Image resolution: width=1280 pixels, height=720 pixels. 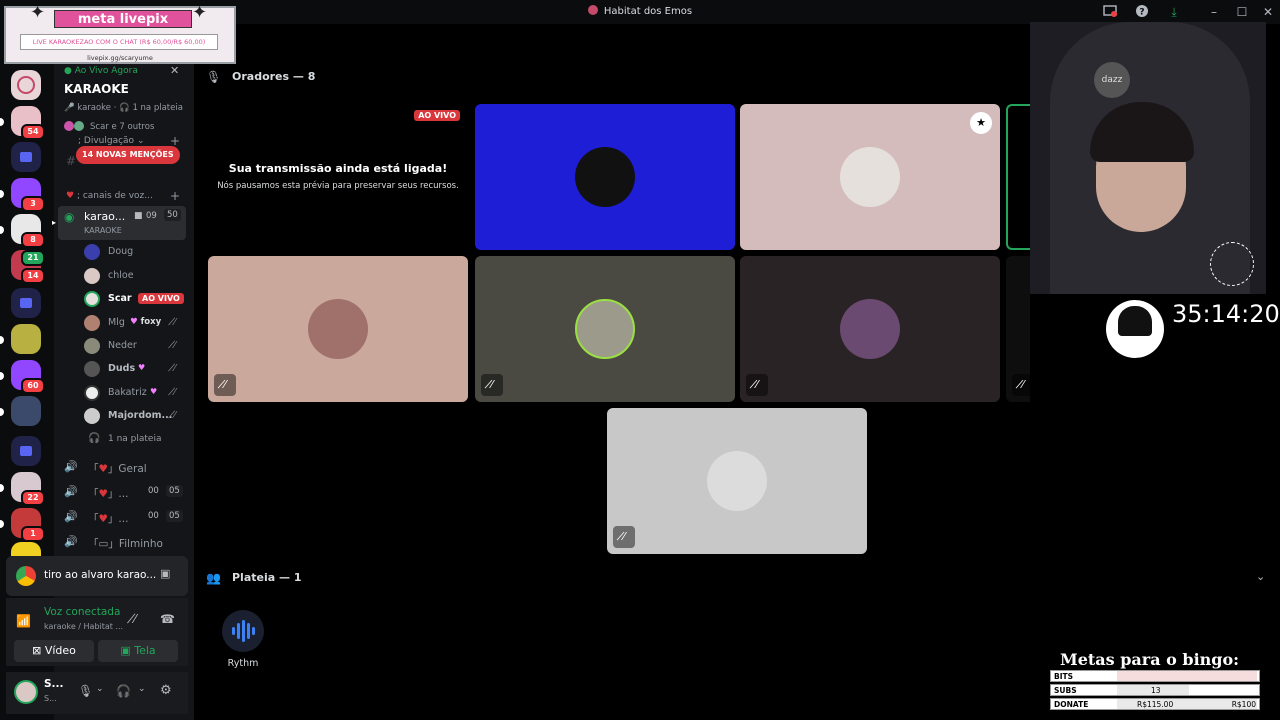 I want to click on voice-member: Doug, so click(x=136, y=252).